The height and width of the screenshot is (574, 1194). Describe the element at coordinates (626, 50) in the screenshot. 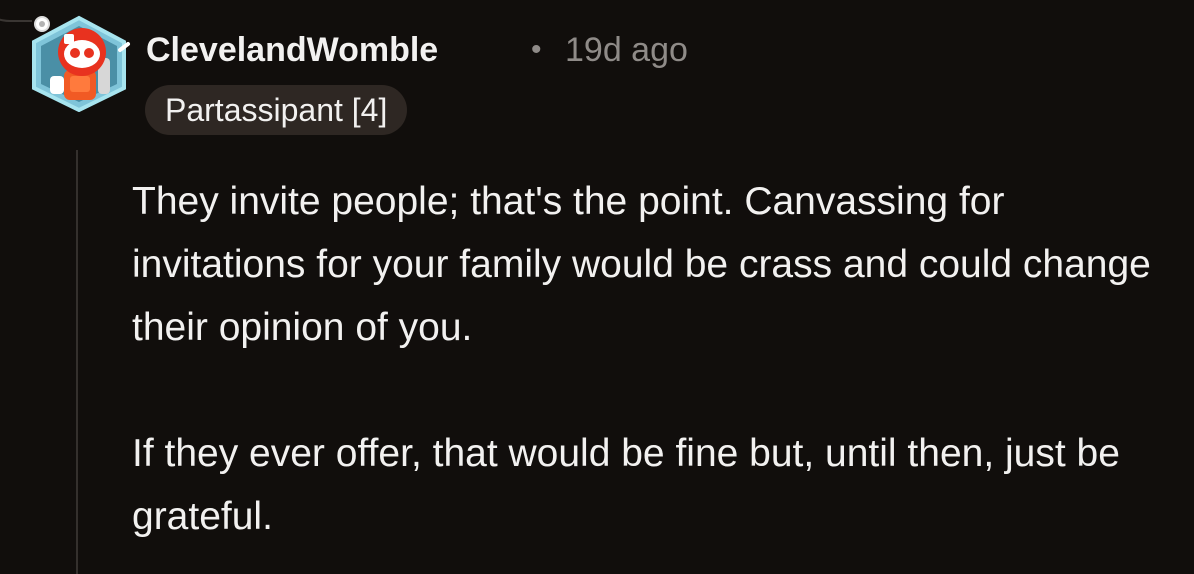

I see `comment-timestamp: 19d ago` at that location.